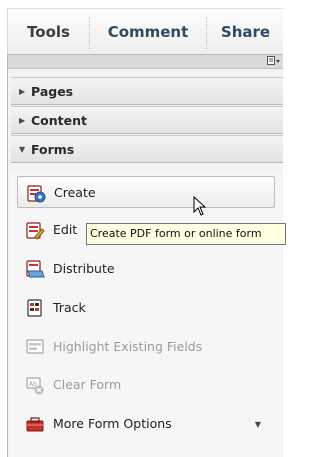  What do you see at coordinates (146, 269) in the screenshot?
I see `forms-distribute-button: Distribute` at bounding box center [146, 269].